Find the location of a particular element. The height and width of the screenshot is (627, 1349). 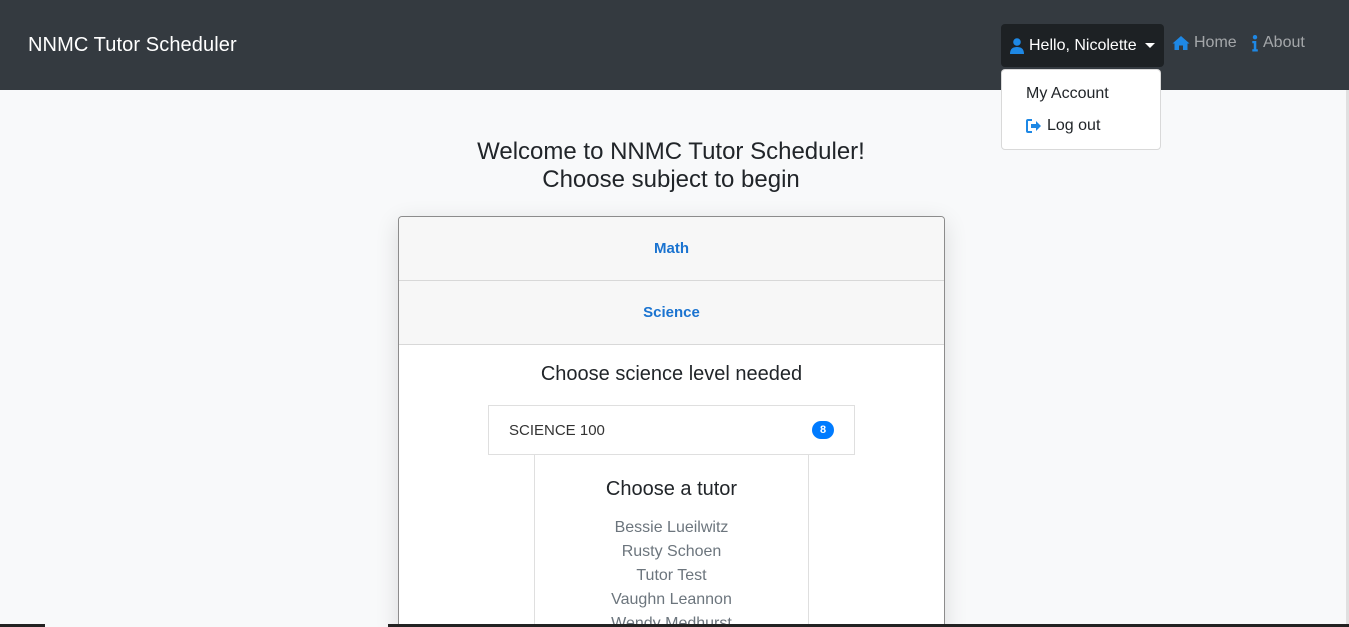

user-menu-toggle: Hello, Nicolette is located at coordinates (1082, 45).